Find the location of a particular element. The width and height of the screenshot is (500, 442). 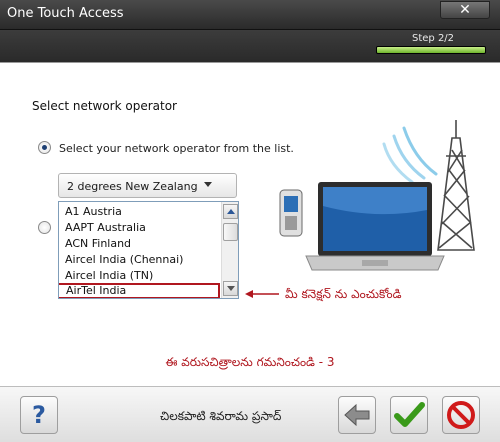

list-item-selected: AirTel India is located at coordinates (139, 290).